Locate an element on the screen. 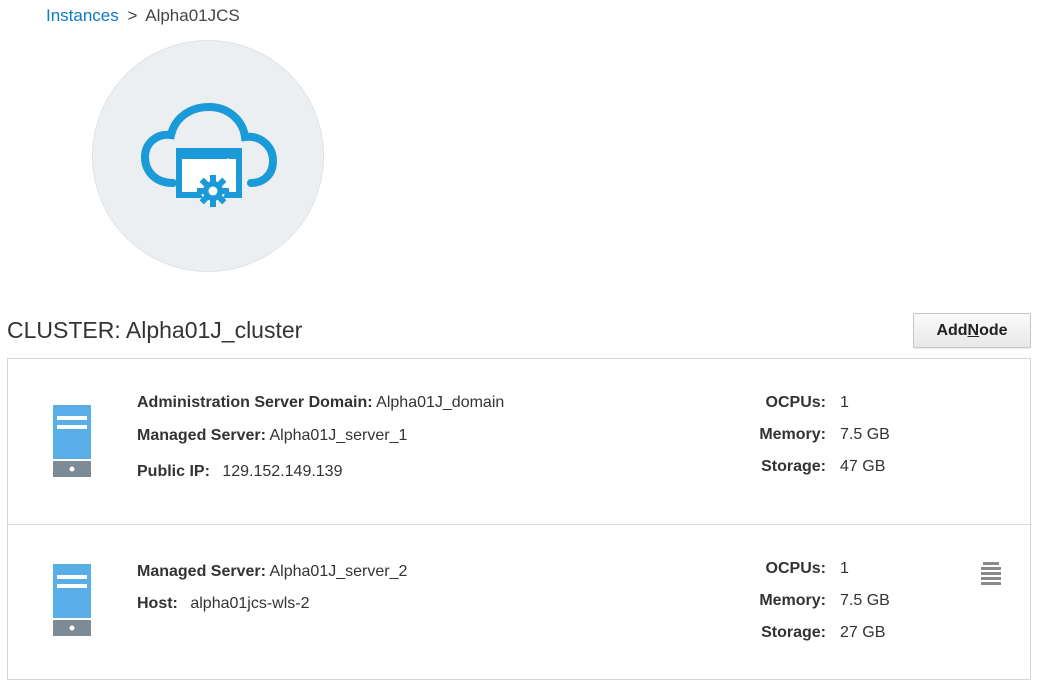  spec-storage: Storage: 47 GB is located at coordinates (823, 466).